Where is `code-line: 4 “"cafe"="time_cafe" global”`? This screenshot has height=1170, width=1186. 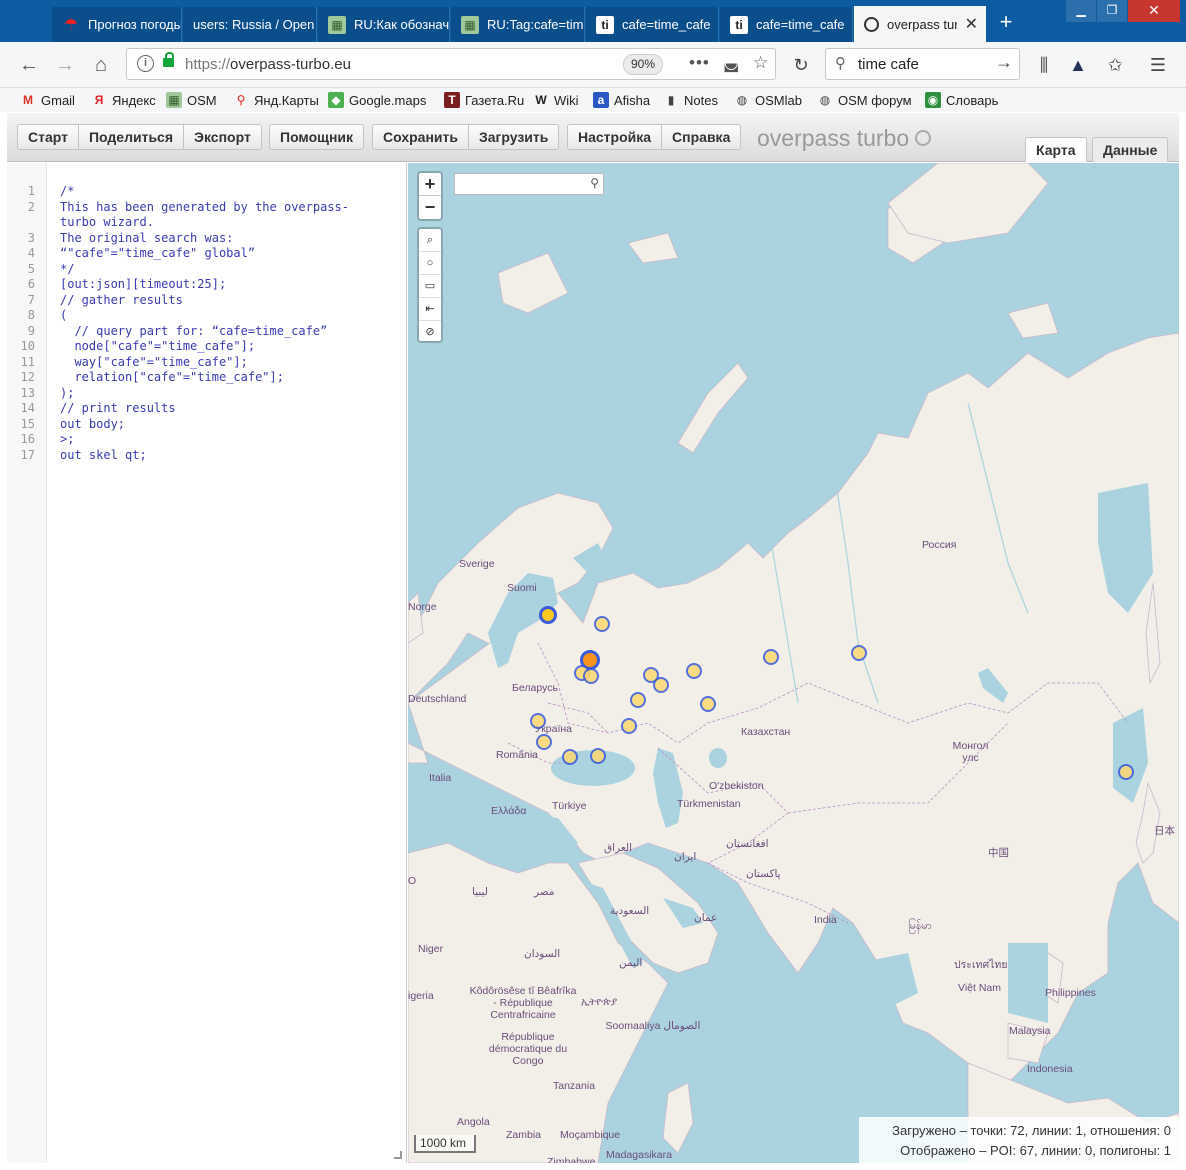 code-line: 4 “"cafe"="time_cafe" global” is located at coordinates (207, 254).